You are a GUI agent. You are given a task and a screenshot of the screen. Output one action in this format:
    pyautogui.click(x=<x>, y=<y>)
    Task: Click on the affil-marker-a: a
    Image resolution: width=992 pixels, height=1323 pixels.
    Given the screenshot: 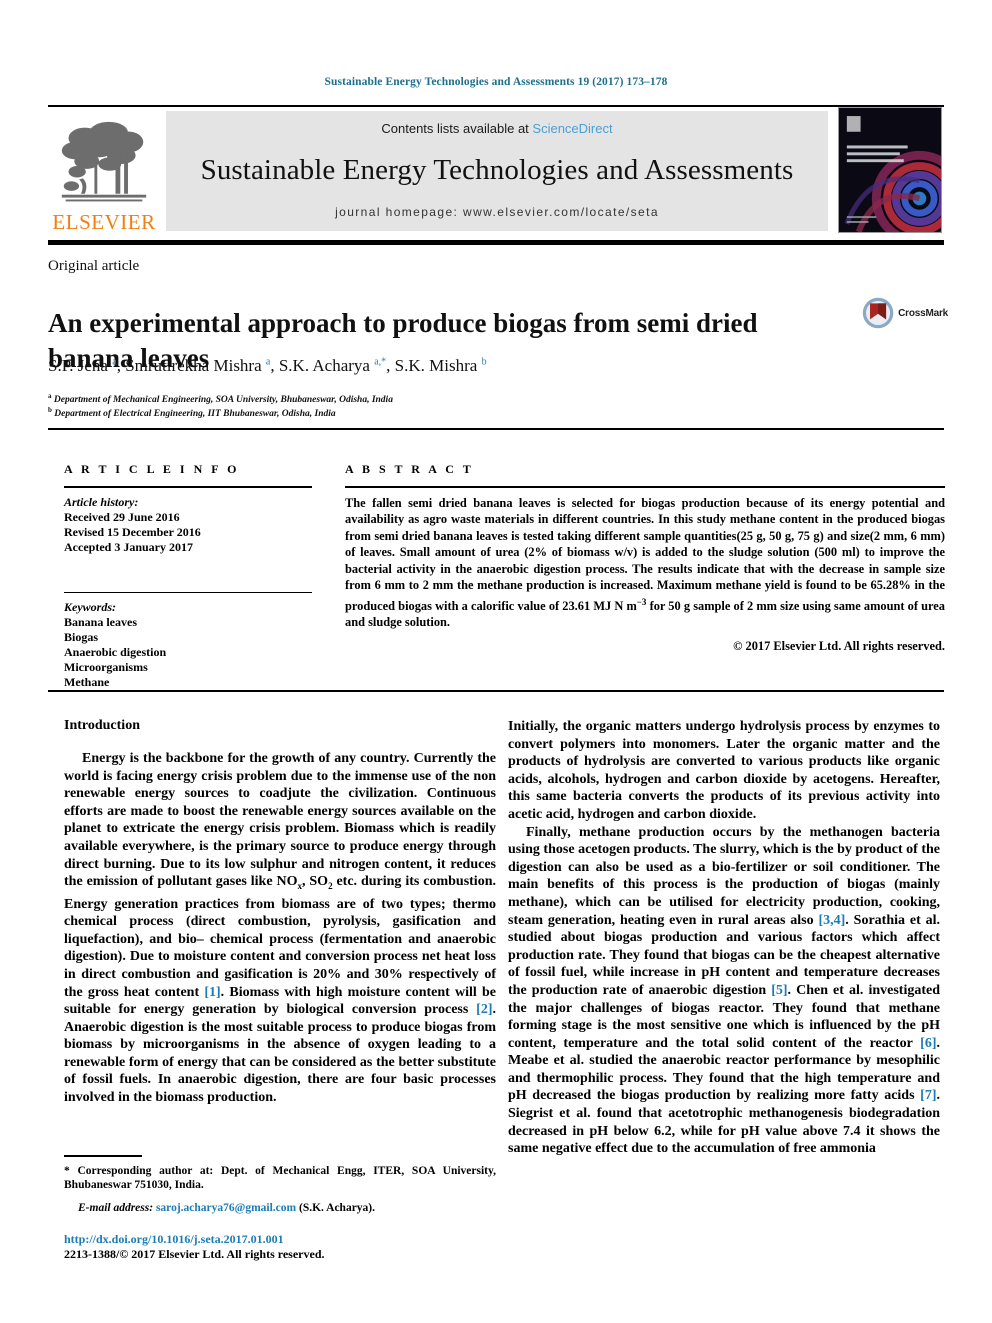 What is the action you would take?
    pyautogui.click(x=50, y=396)
    